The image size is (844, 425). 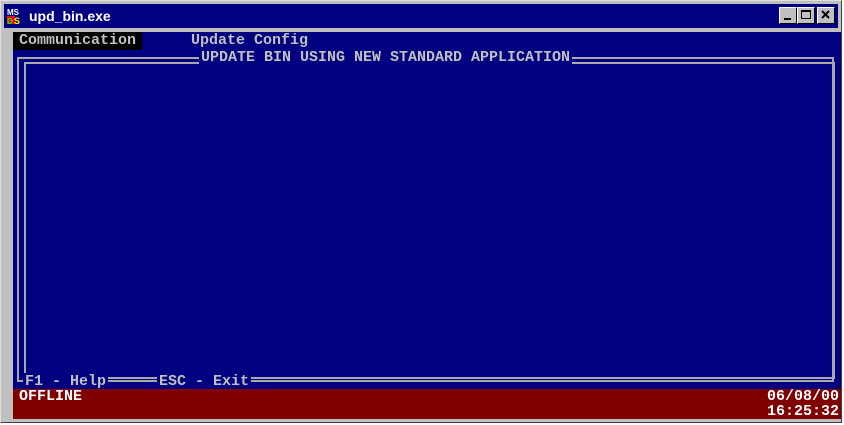 What do you see at coordinates (250, 41) in the screenshot?
I see `menu-item-update-config: Update Config` at bounding box center [250, 41].